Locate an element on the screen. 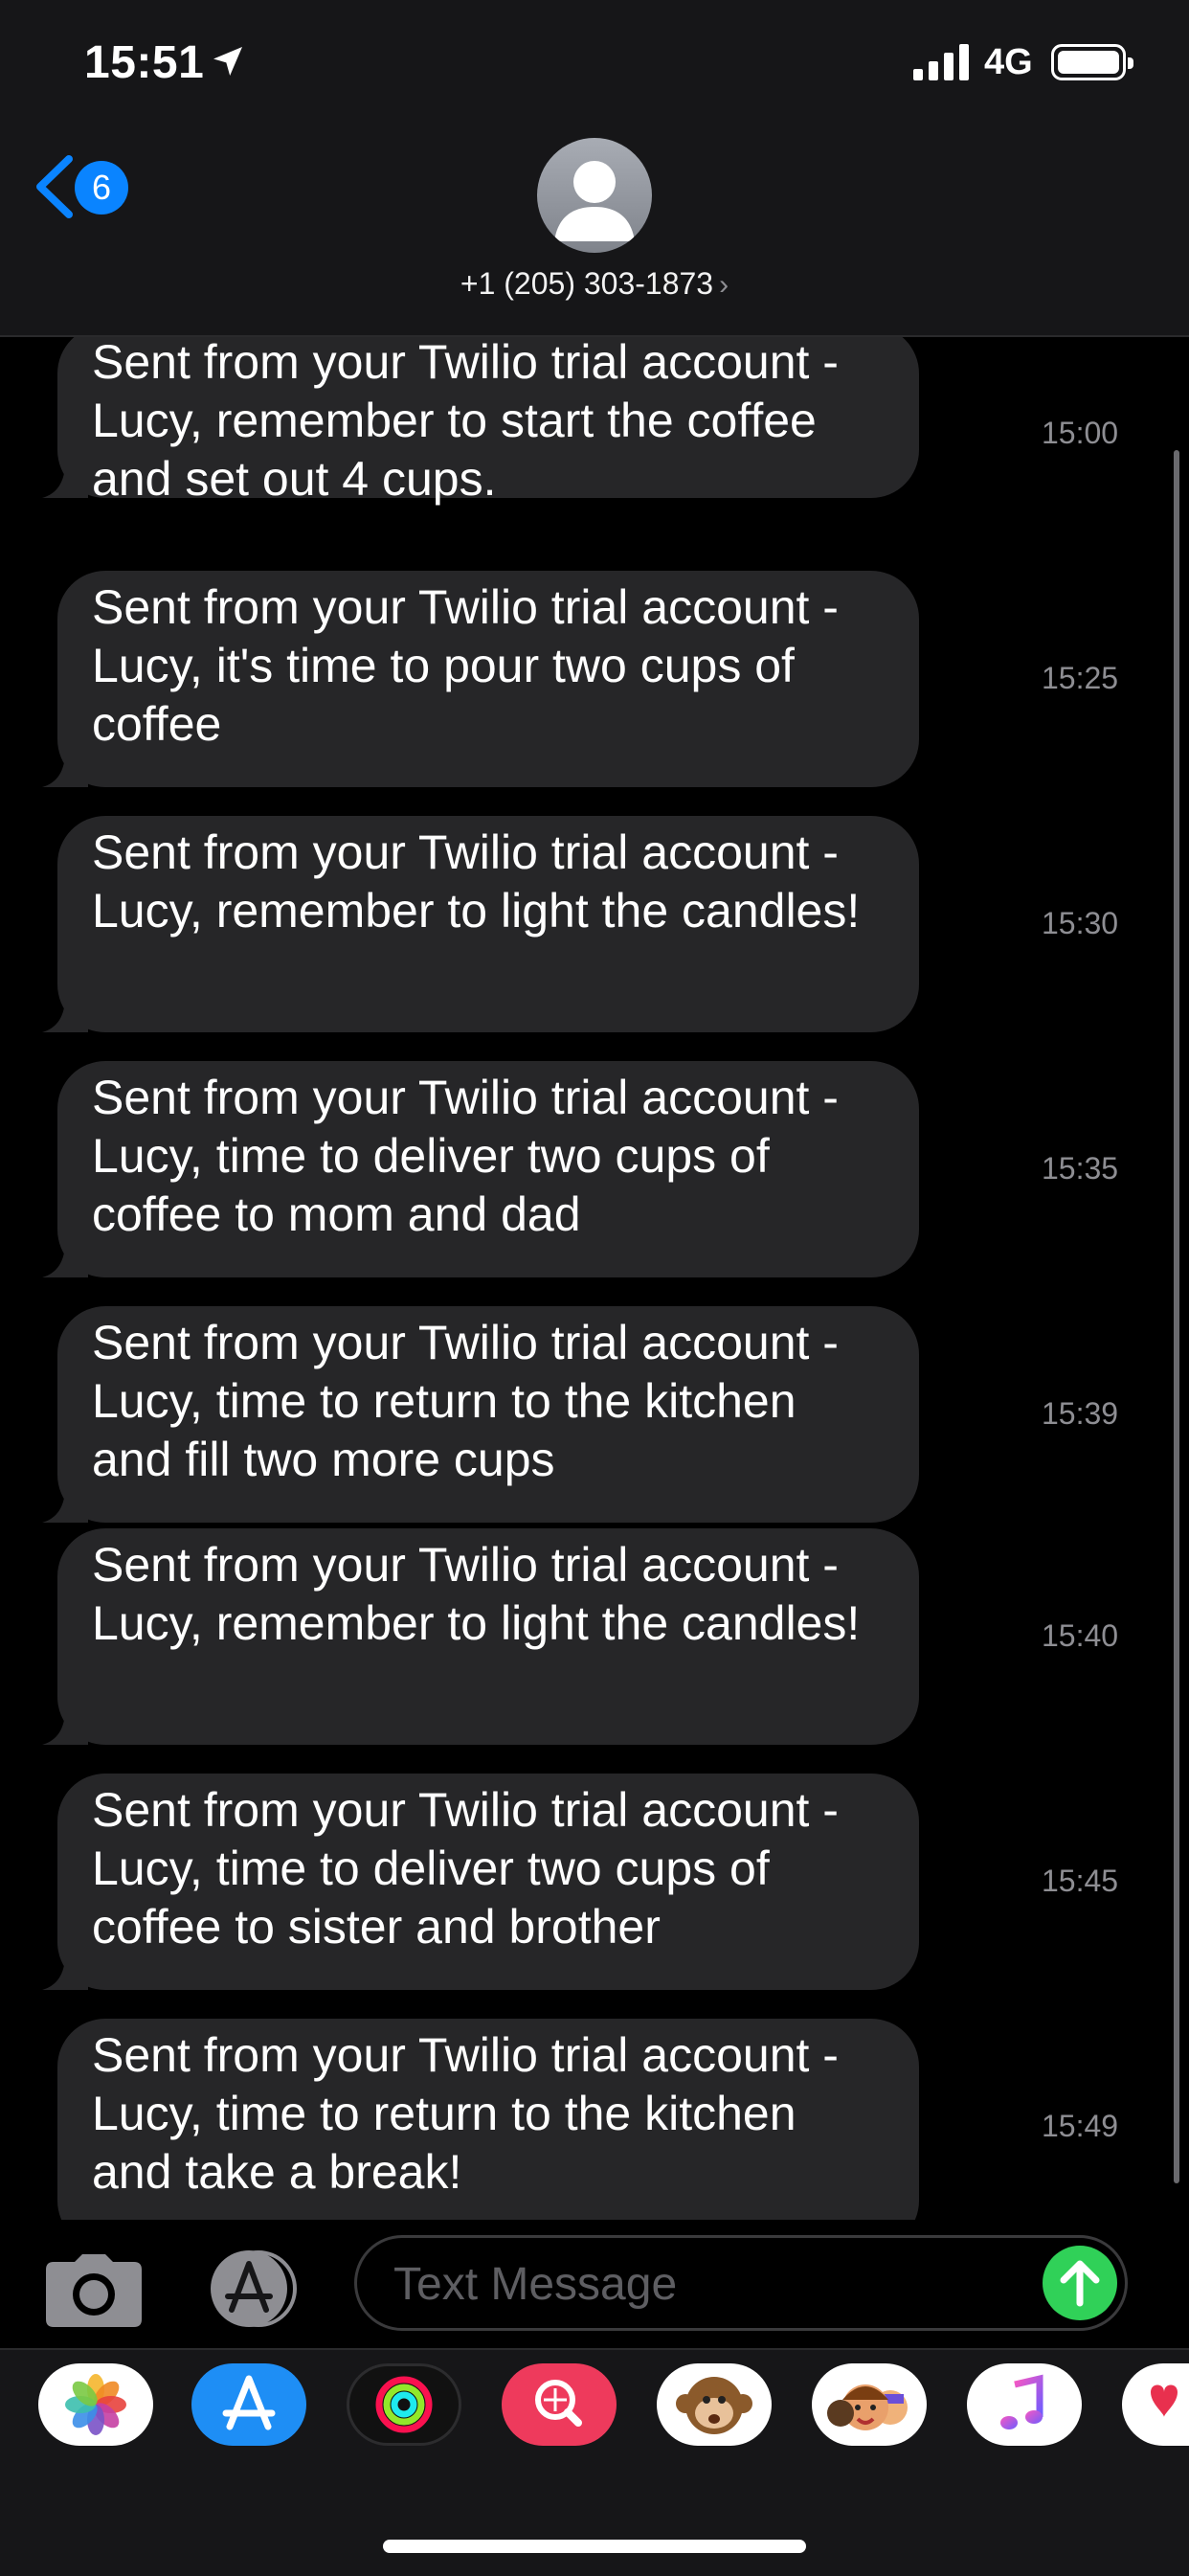 The image size is (1189, 2576). memoji-icon is located at coordinates (869, 2404).